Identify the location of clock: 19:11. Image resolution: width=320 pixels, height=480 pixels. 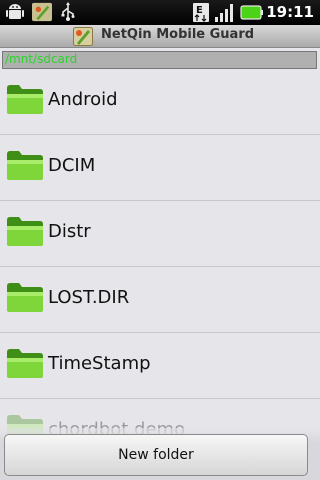
(290, 12).